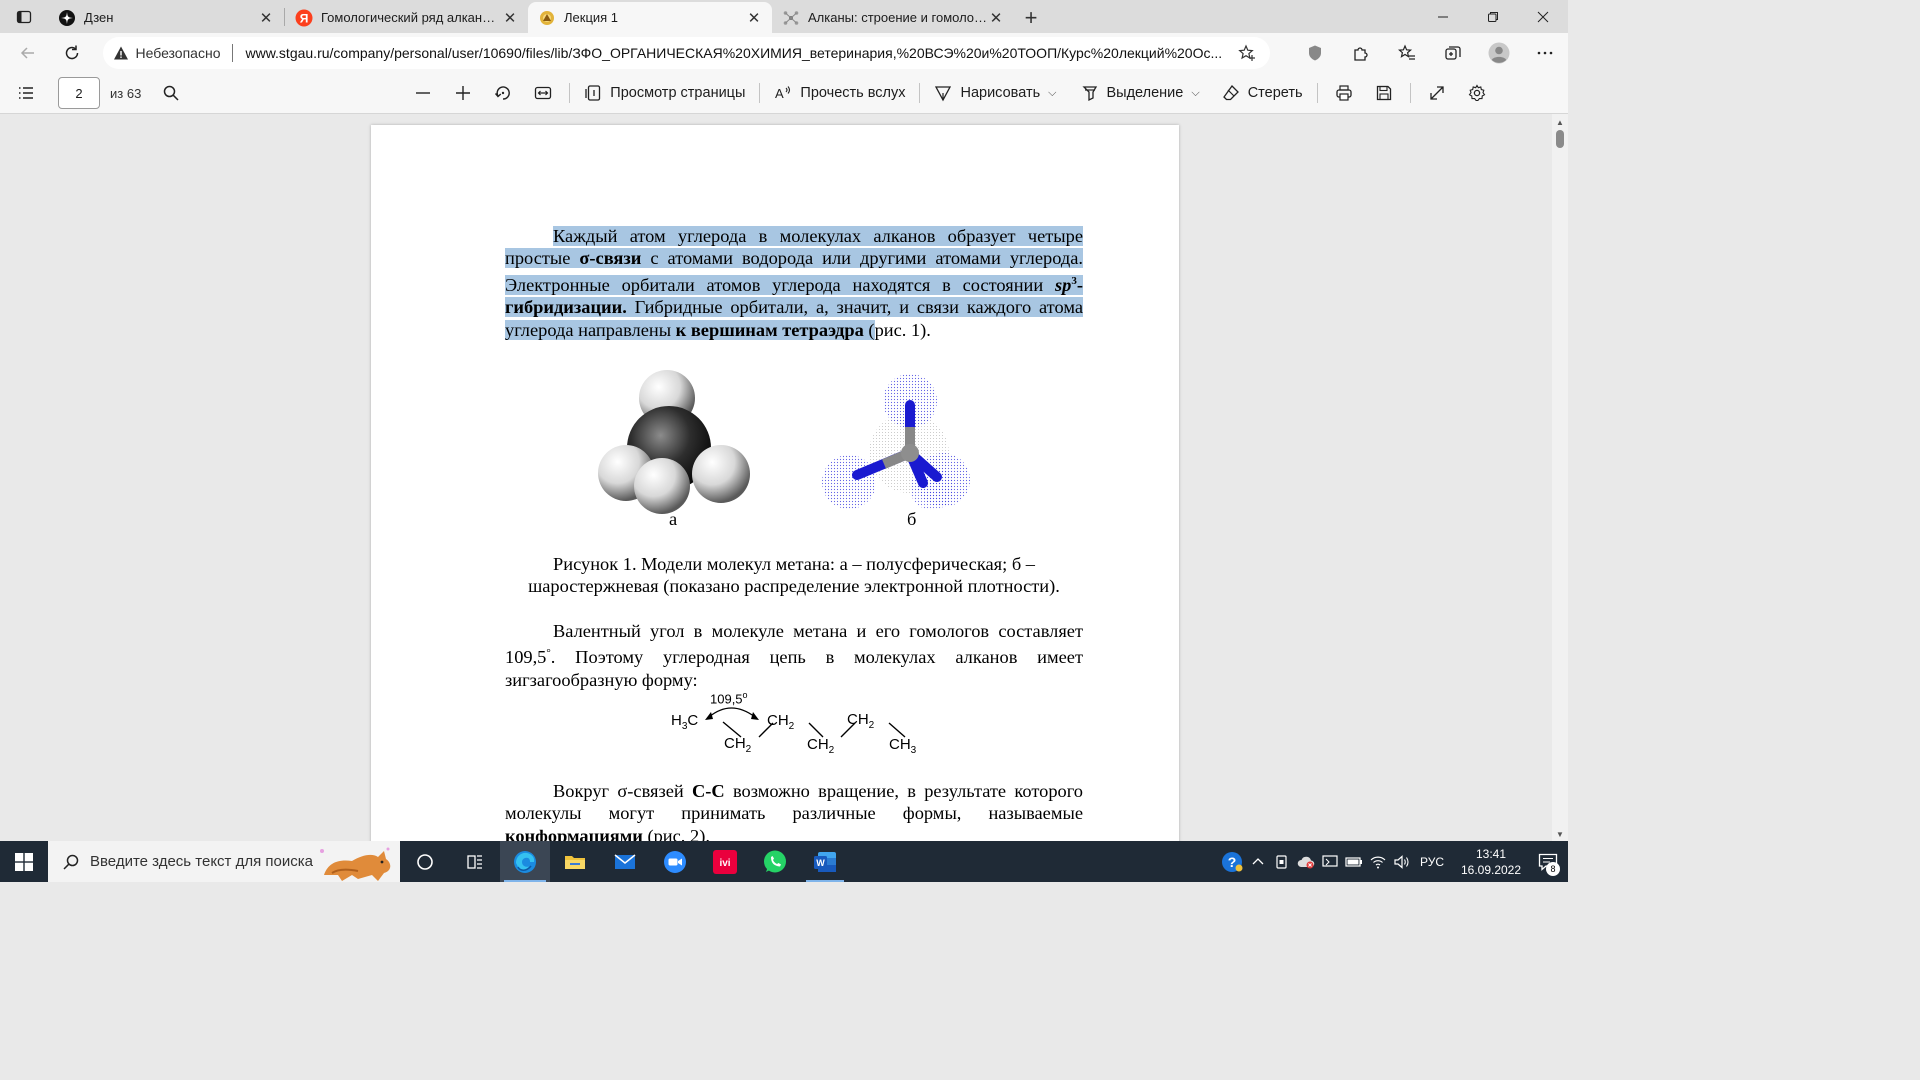 This screenshot has width=1920, height=1080. Describe the element at coordinates (543, 93) in the screenshot. I see `fit-to-width-button` at that location.